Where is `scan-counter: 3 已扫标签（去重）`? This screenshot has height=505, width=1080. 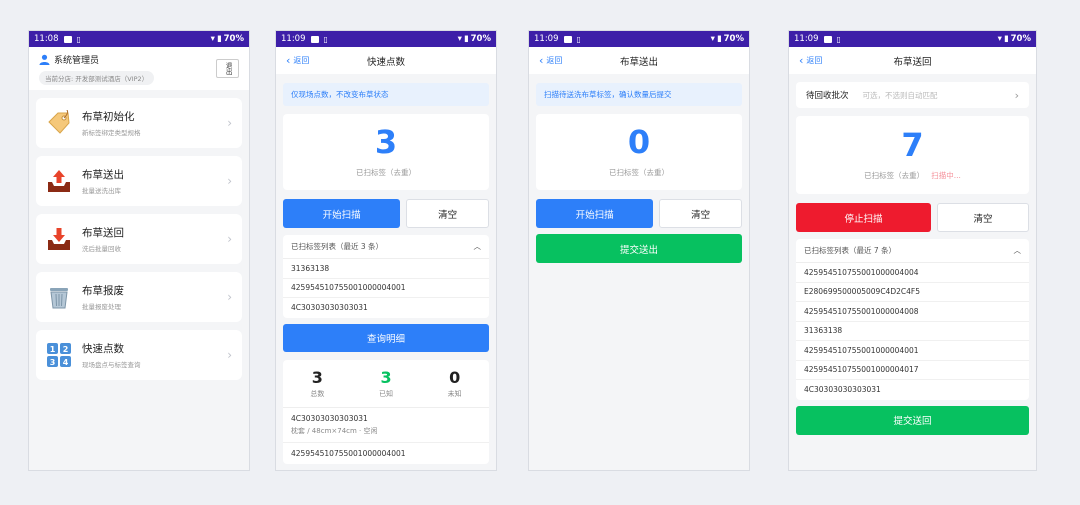
scan-counter: 3 已扫标签（去重） is located at coordinates (386, 152).